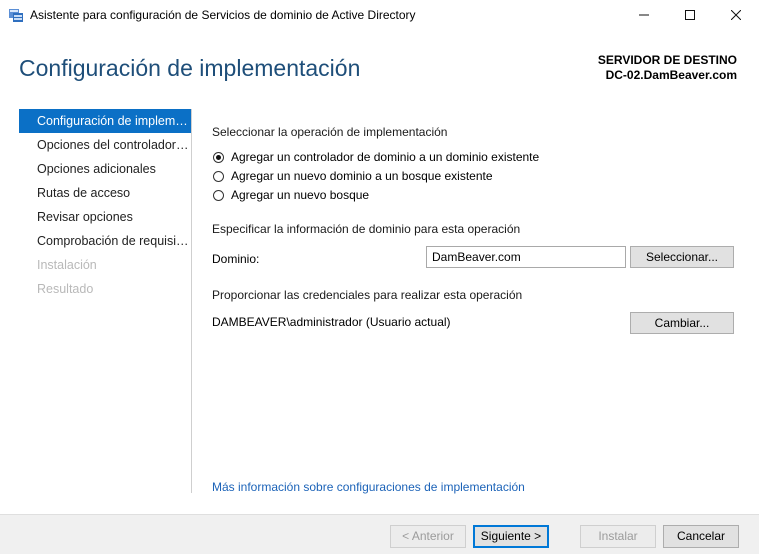 This screenshot has width=759, height=554. I want to click on nav-step-dc-options: Opciones del controlador de dominio, so click(105, 145).